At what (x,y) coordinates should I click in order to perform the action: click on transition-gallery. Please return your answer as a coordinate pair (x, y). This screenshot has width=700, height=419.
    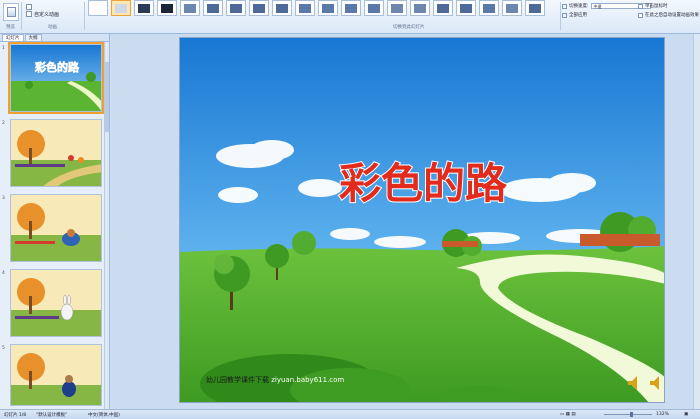
    Looking at the image, I should click on (323, 11).